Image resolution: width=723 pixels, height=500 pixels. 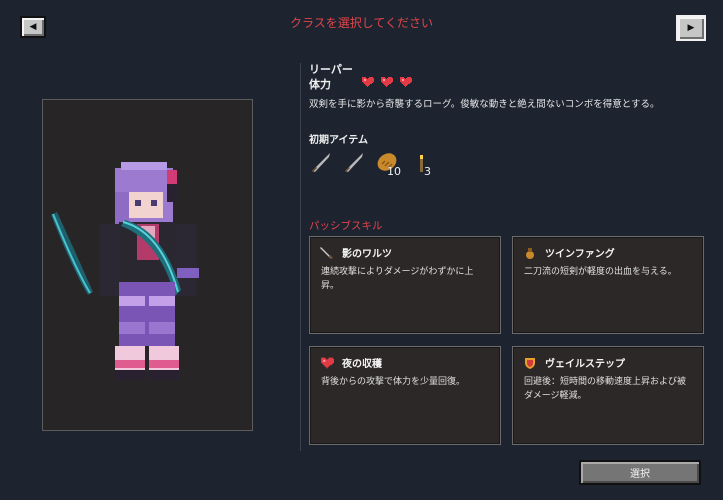 I want to click on skill-card: 影のワルツ 連続攻撃によりダメージがわずかに上昇。, so click(x=405, y=285).